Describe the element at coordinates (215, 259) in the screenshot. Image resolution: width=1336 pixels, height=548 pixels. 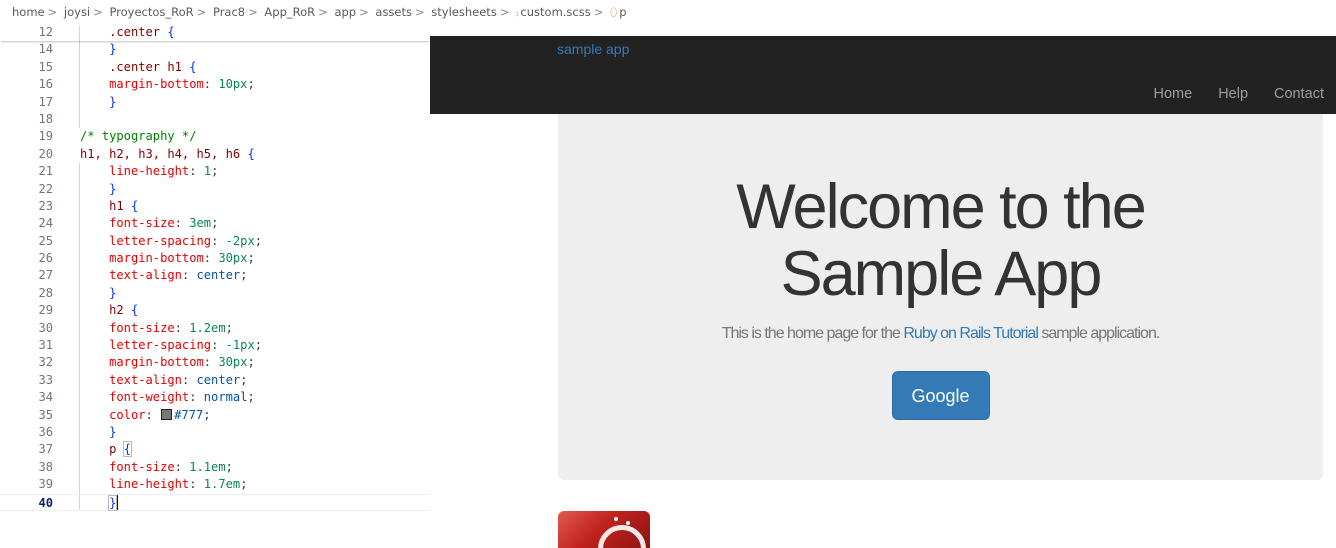
I see `code-line: 26 margin-bottom: 30px;` at that location.